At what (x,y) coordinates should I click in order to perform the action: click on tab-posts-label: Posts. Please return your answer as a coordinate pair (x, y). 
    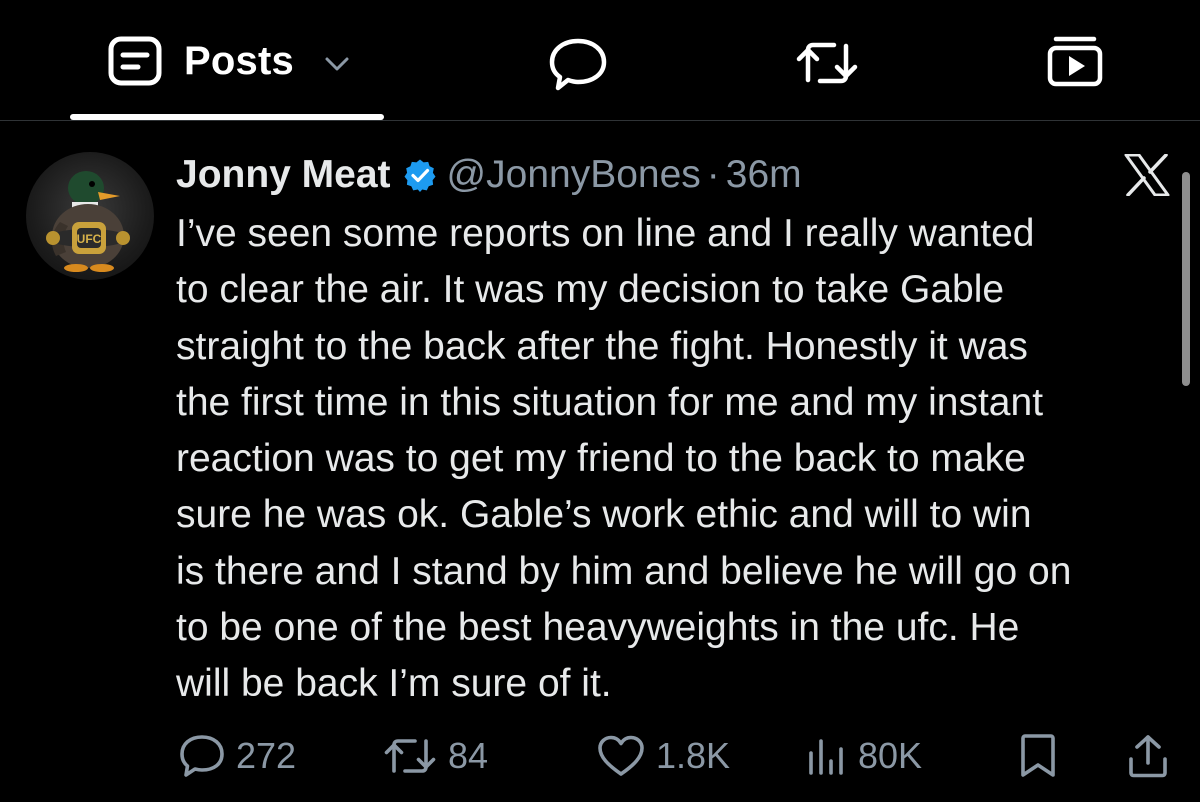
    Looking at the image, I should click on (239, 60).